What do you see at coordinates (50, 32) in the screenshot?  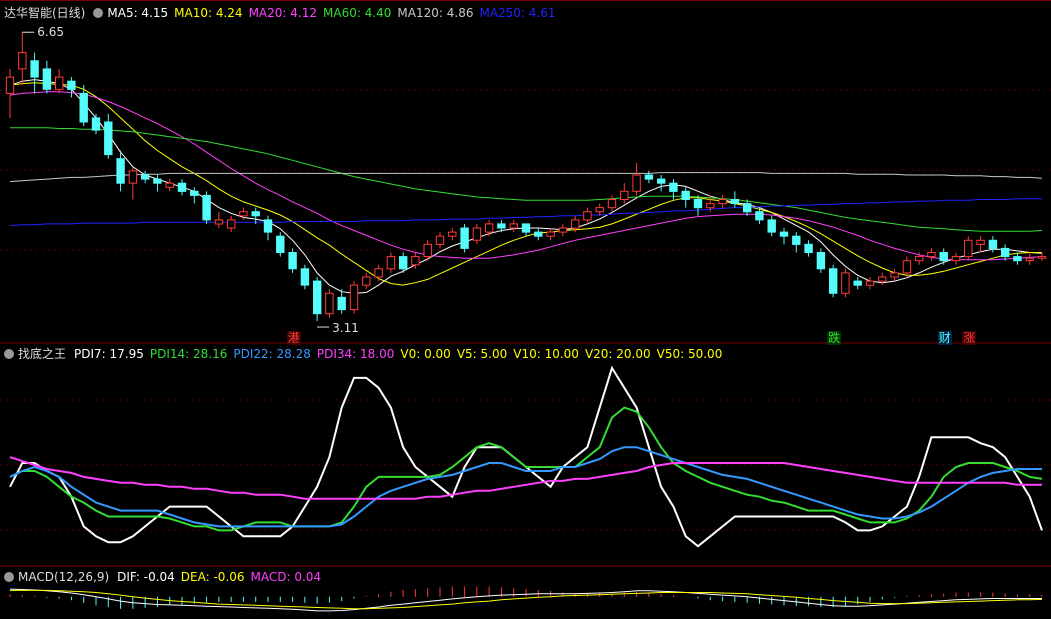 I see `high-price-label: 6.65` at bounding box center [50, 32].